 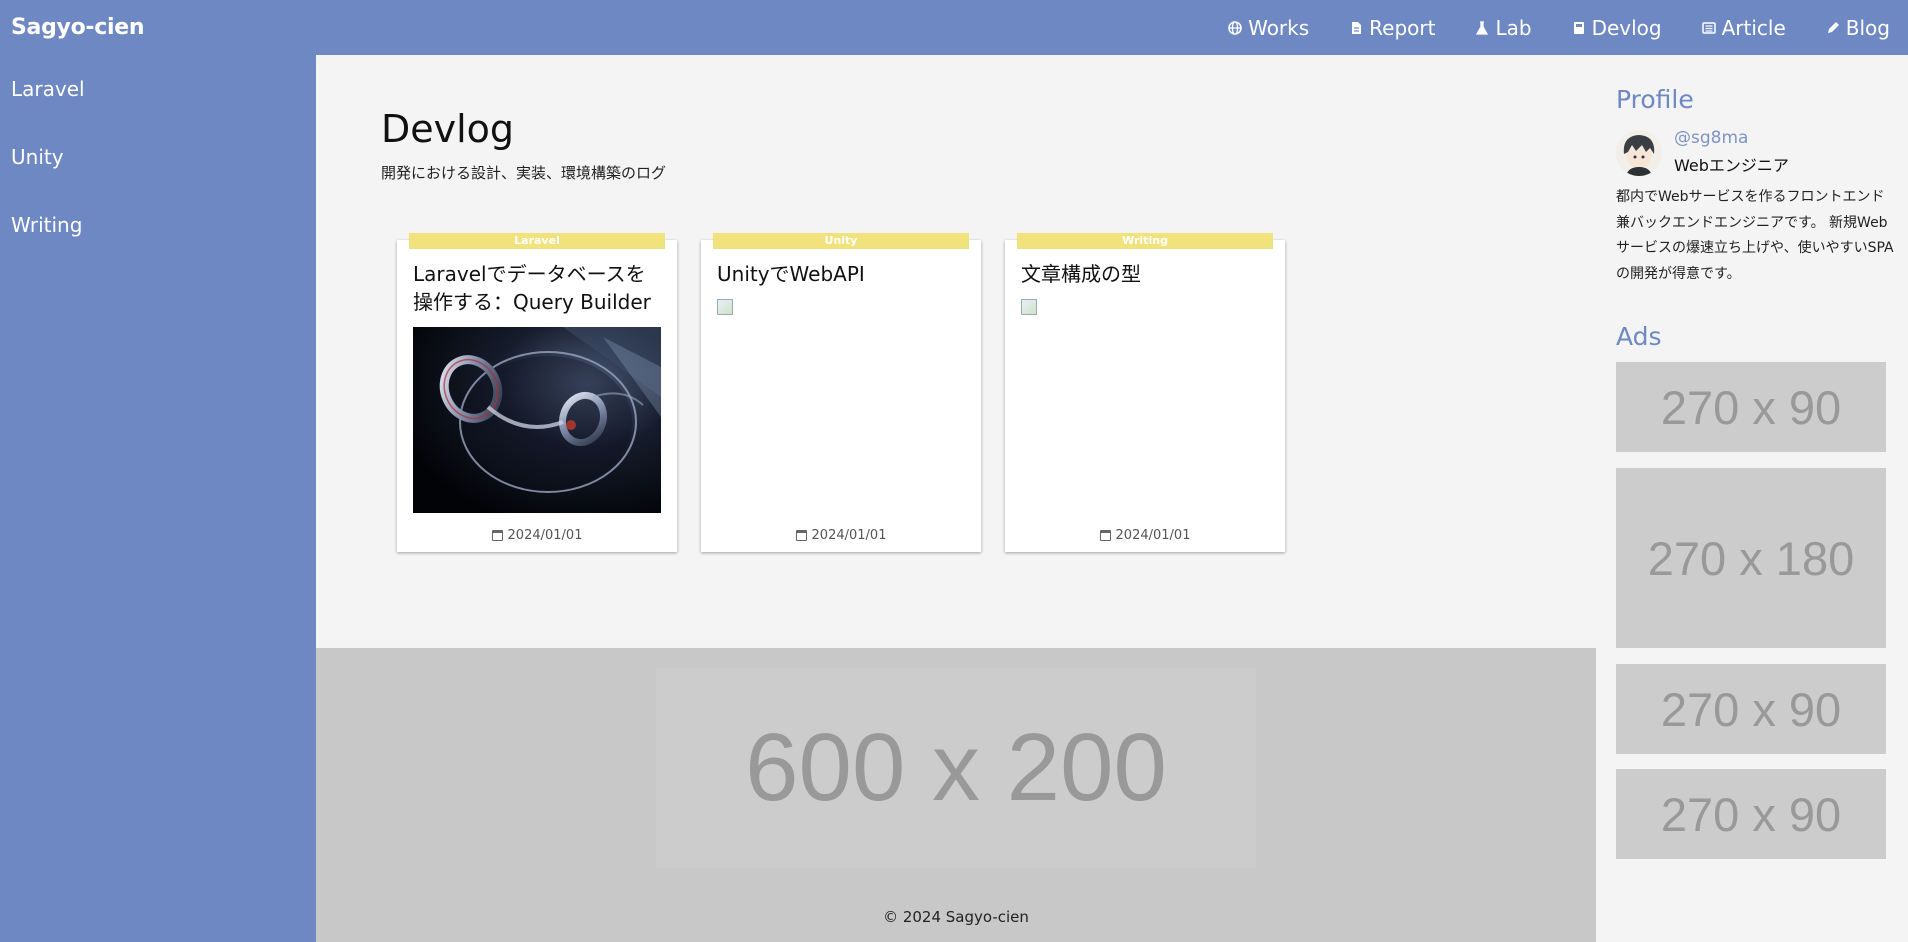 What do you see at coordinates (1145, 392) in the screenshot?
I see `article-card: Writing 文章構成の型 2024/01/01` at bounding box center [1145, 392].